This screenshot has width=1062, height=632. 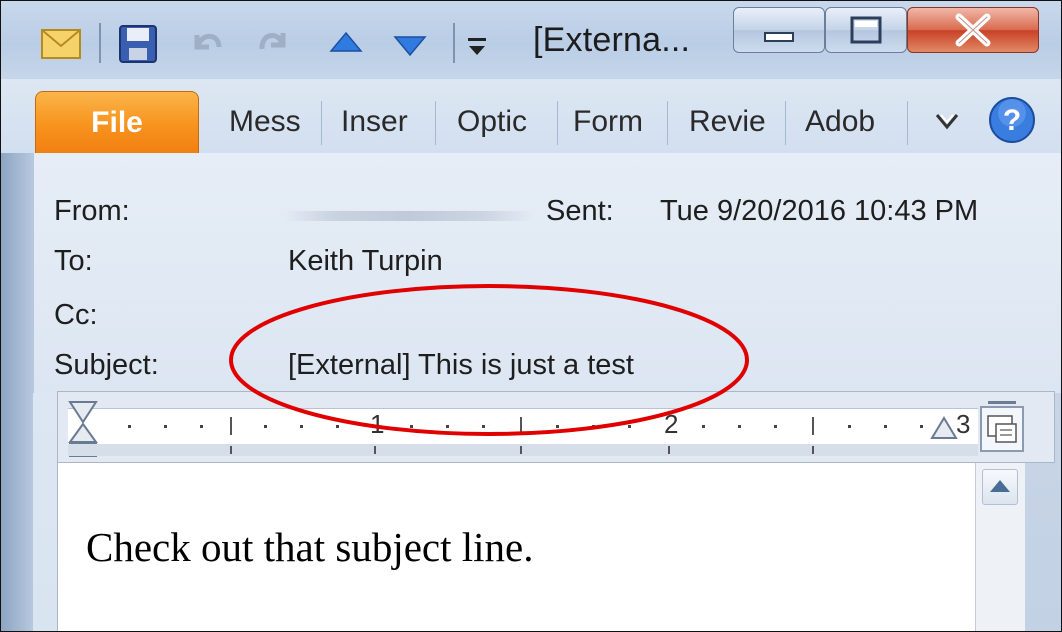 What do you see at coordinates (61, 46) in the screenshot?
I see `mail-icon` at bounding box center [61, 46].